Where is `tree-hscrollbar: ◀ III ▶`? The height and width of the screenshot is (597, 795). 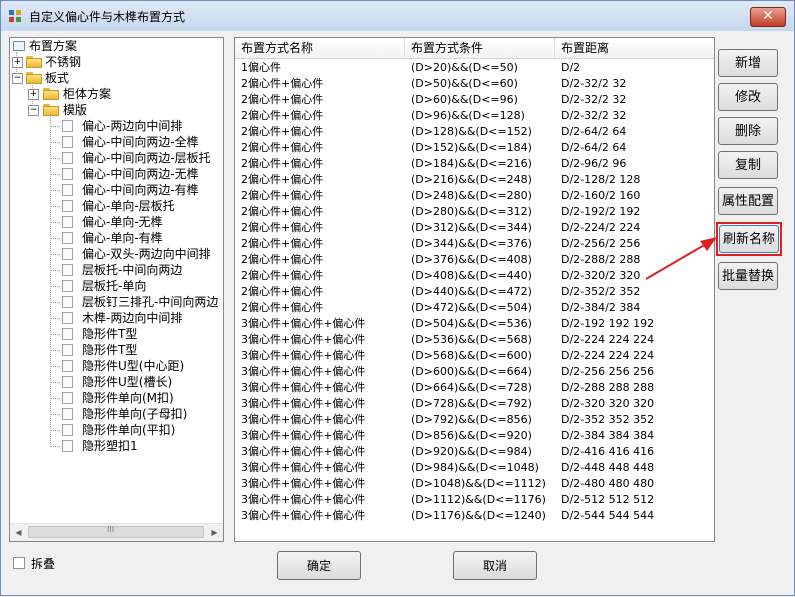 tree-hscrollbar: ◀ III ▶ is located at coordinates (116, 532).